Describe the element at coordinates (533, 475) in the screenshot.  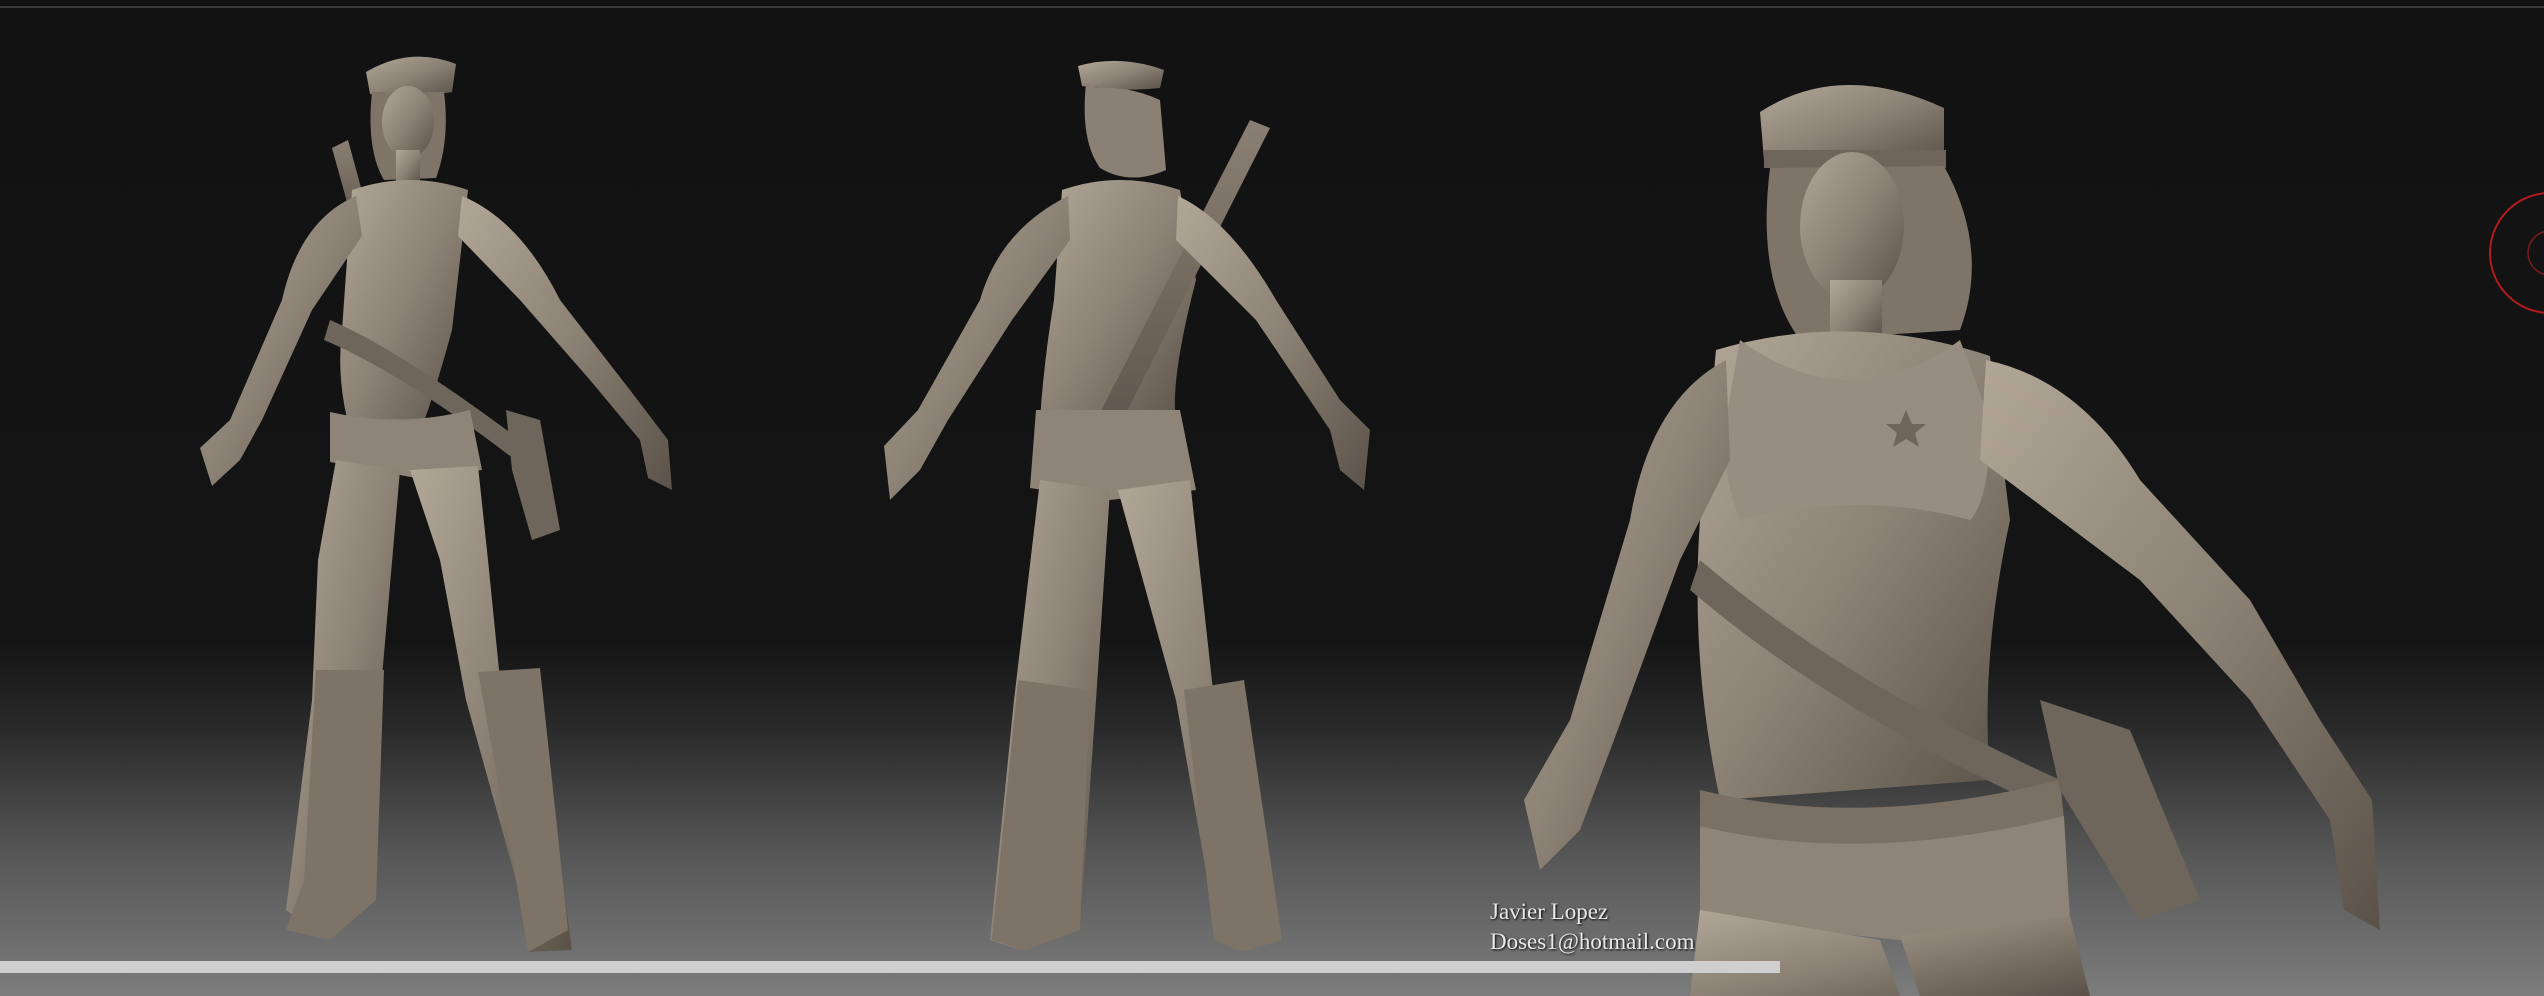
I see `front-satchel` at that location.